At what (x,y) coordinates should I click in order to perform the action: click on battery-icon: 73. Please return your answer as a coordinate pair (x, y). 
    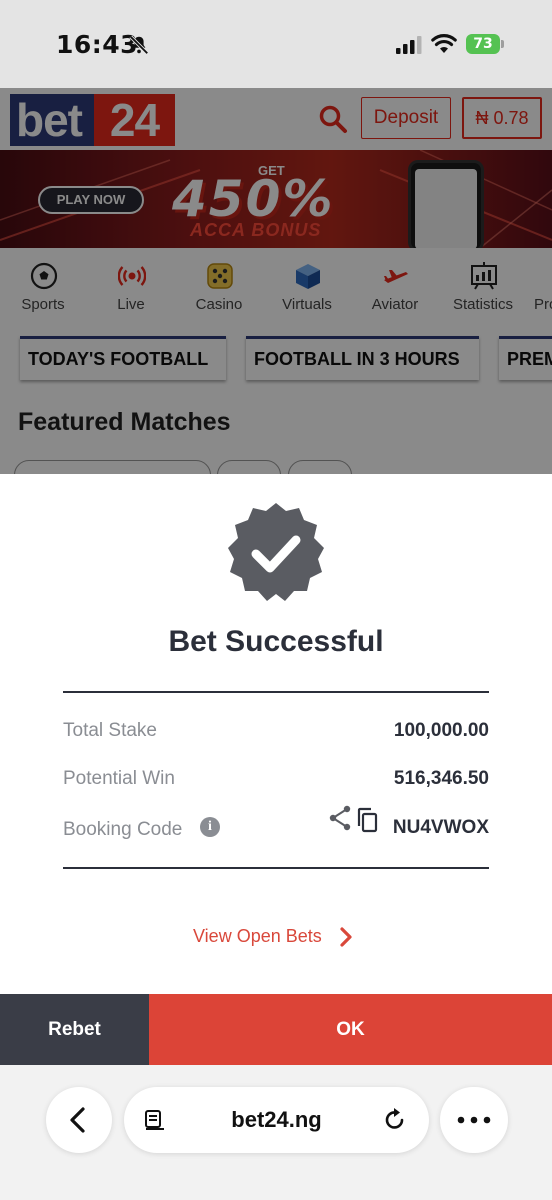
    Looking at the image, I should click on (485, 44).